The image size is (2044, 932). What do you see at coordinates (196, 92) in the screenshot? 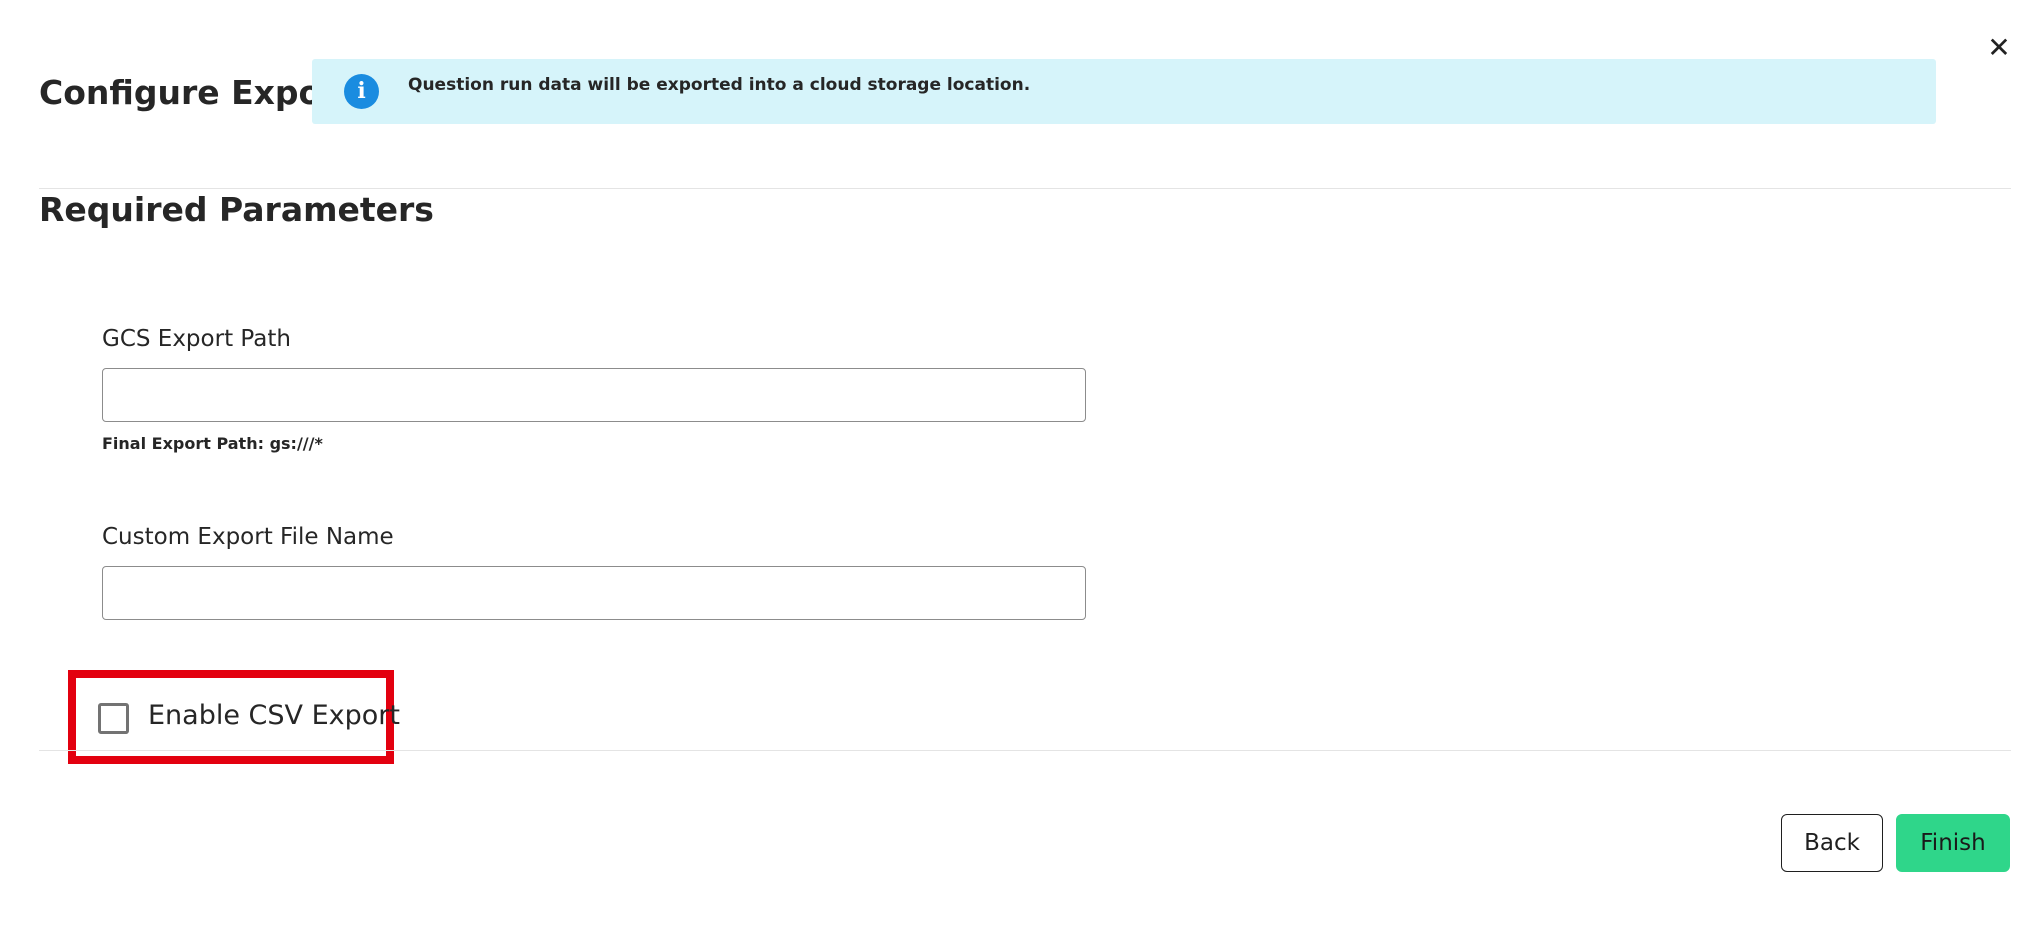
I see `dialog-title: Configure Export` at bounding box center [196, 92].